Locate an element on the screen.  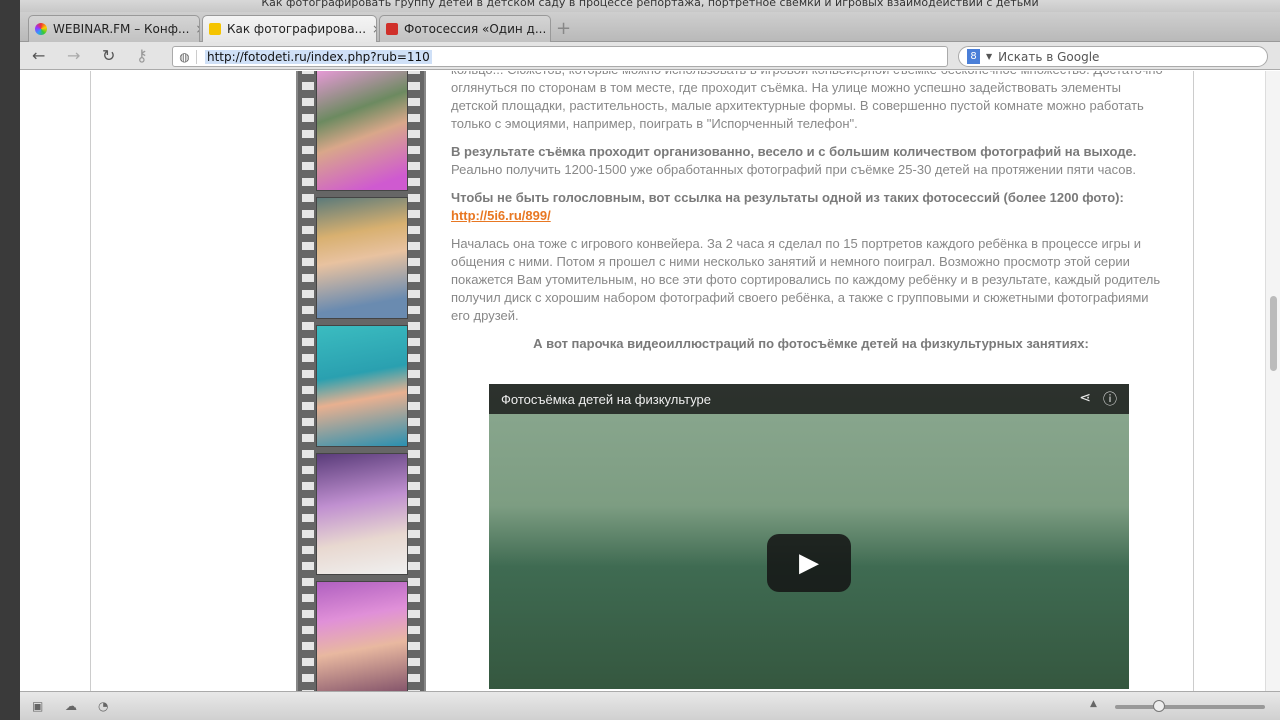
reload-button: ↻ is located at coordinates (108, 56).